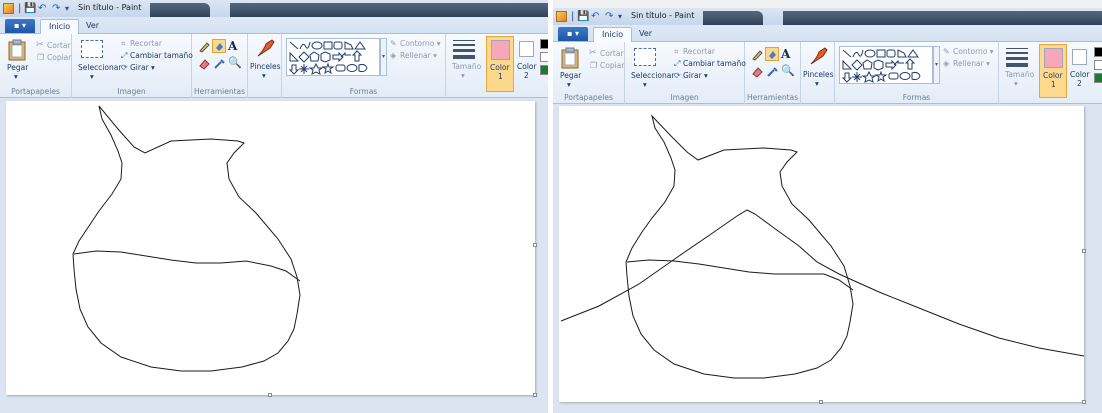 The image size is (1102, 413). I want to click on color1-number: 1, so click(1053, 84).